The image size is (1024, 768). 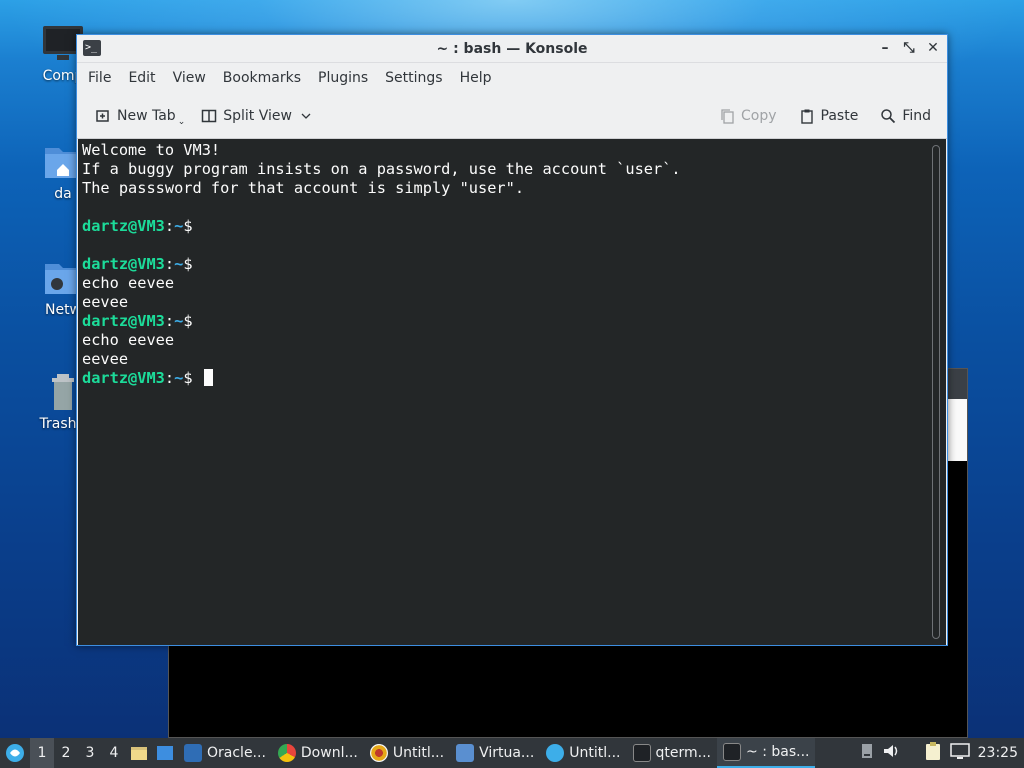 What do you see at coordinates (867, 753) in the screenshot?
I see `storage-icon` at bounding box center [867, 753].